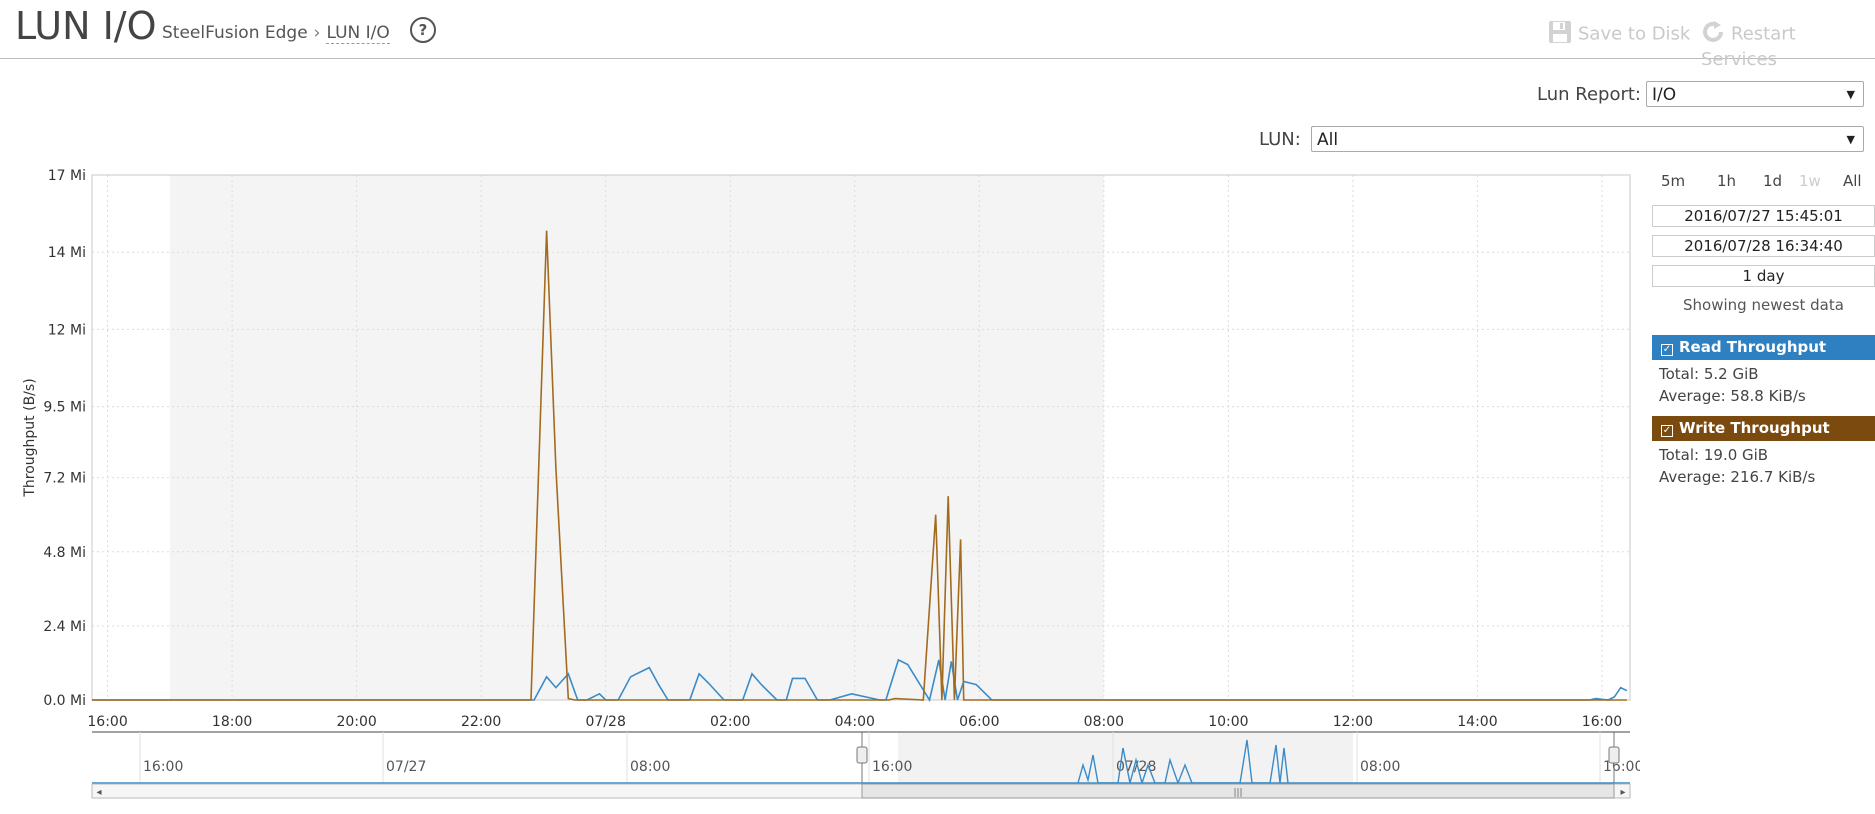 Image resolution: width=1875 pixels, height=814 pixels. What do you see at coordinates (98, 792) in the screenshot?
I see `scroll-left-icon: ◂` at bounding box center [98, 792].